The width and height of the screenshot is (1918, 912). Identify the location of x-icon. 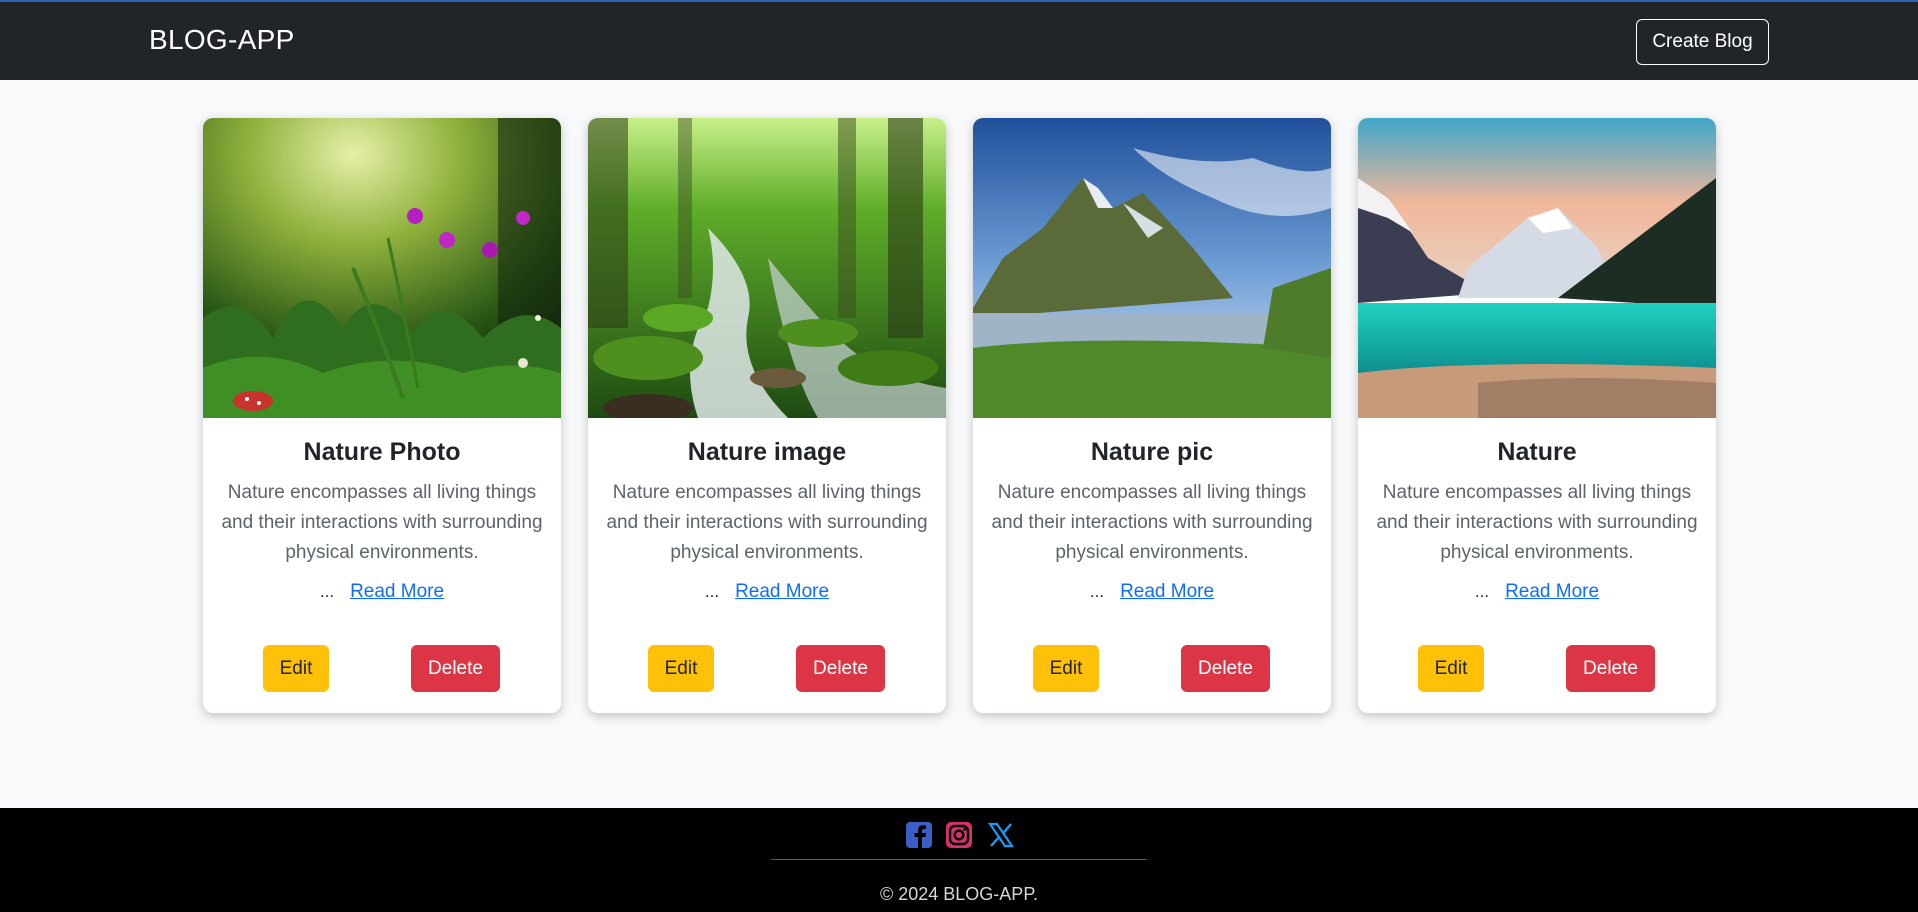
(1001, 835).